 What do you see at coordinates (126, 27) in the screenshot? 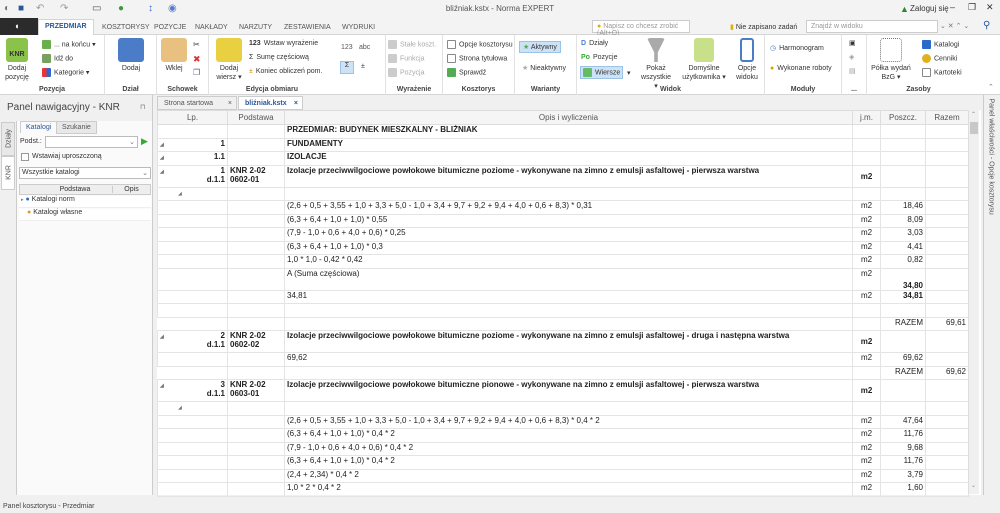
I see `tab-kosztorysy: KOSZTORYSY` at bounding box center [126, 27].